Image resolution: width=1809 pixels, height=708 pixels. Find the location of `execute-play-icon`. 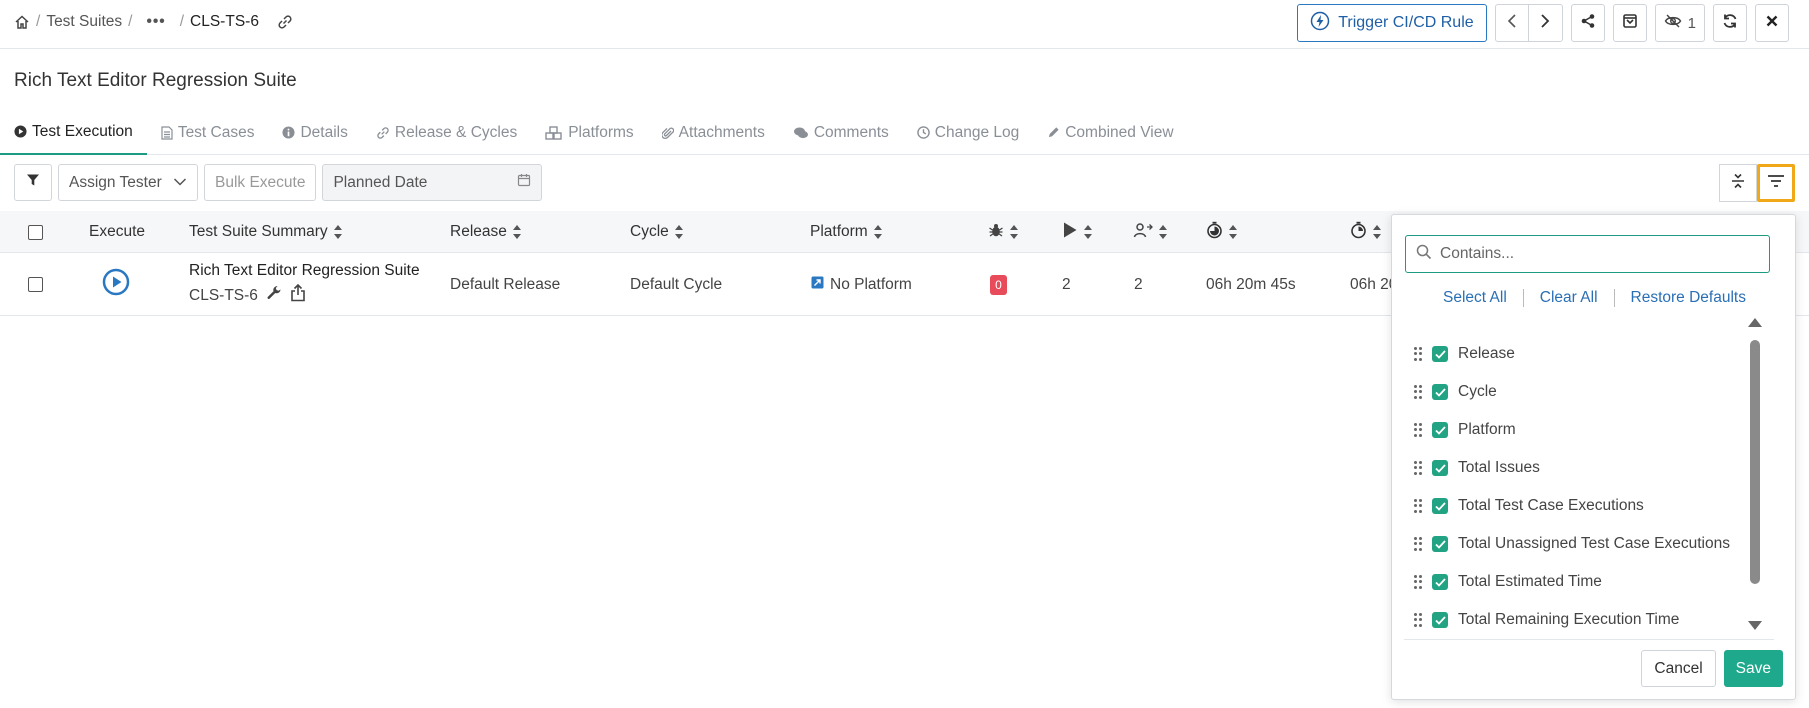

execute-play-icon is located at coordinates (116, 284).